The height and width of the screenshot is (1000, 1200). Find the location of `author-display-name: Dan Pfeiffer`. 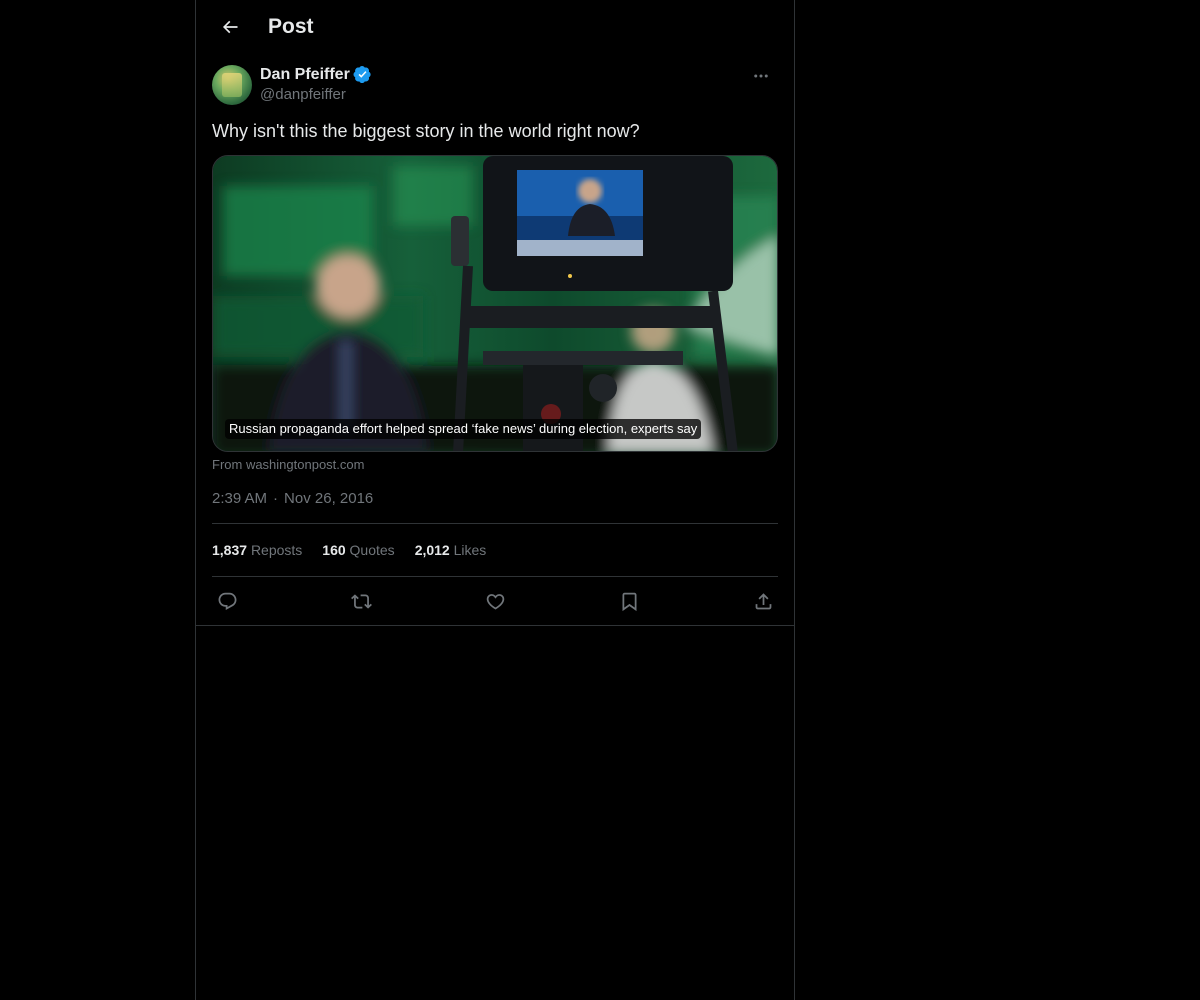

author-display-name: Dan Pfeiffer is located at coordinates (305, 75).